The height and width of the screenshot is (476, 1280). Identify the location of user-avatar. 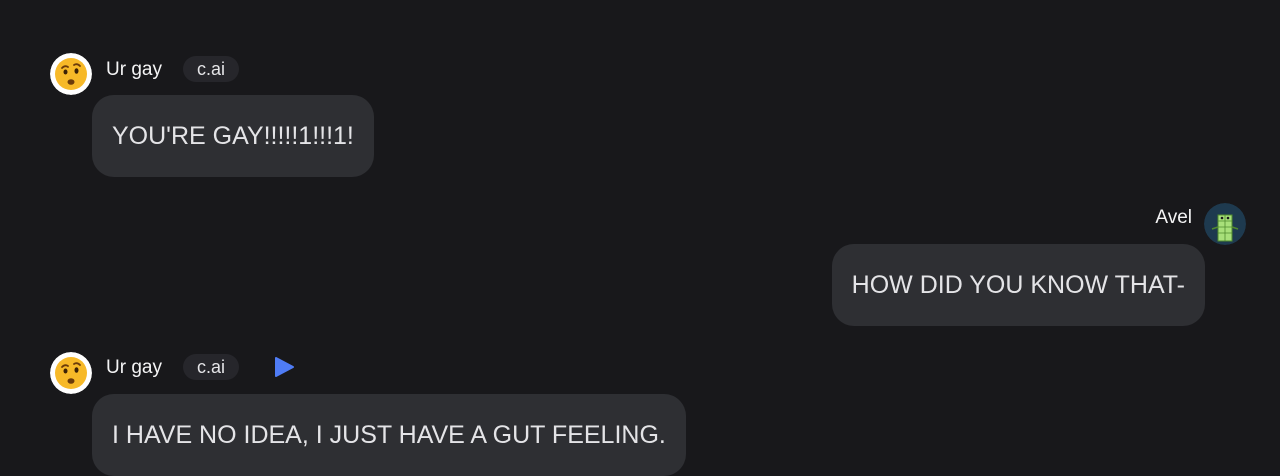
(1225, 224).